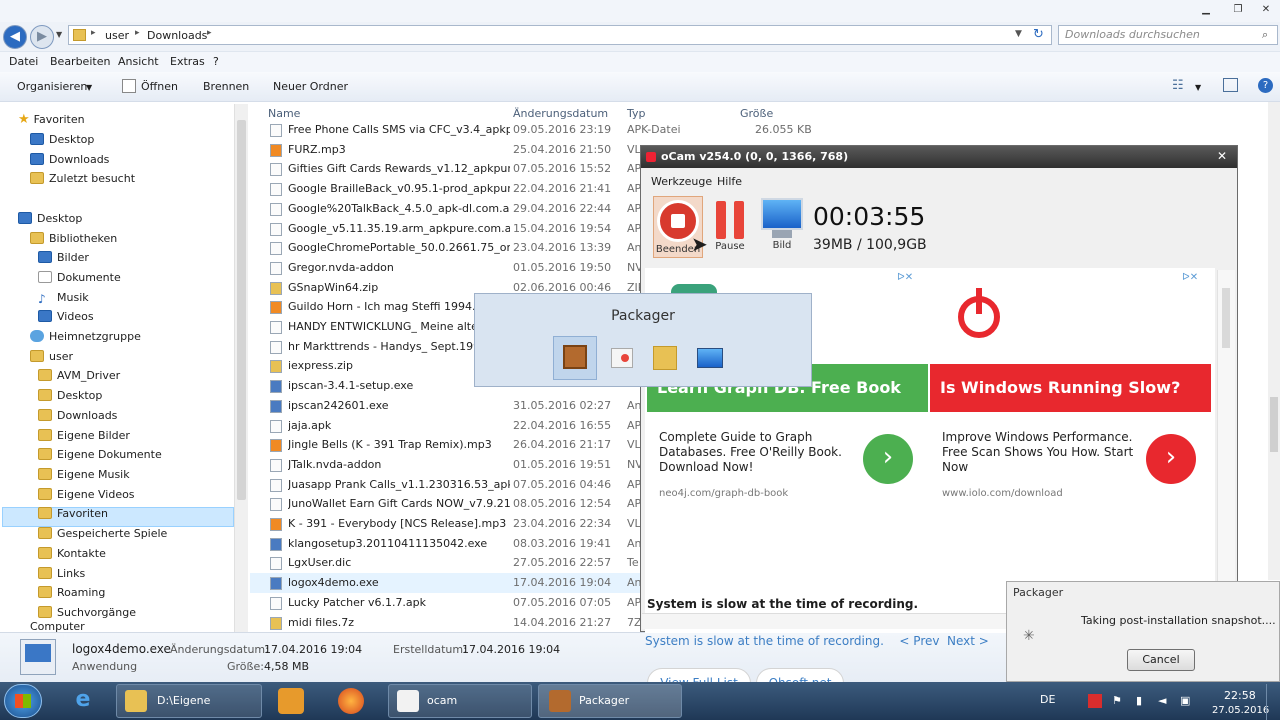 The image size is (1280, 720). Describe the element at coordinates (1047, 699) in the screenshot. I see `language-indicator: DE` at that location.